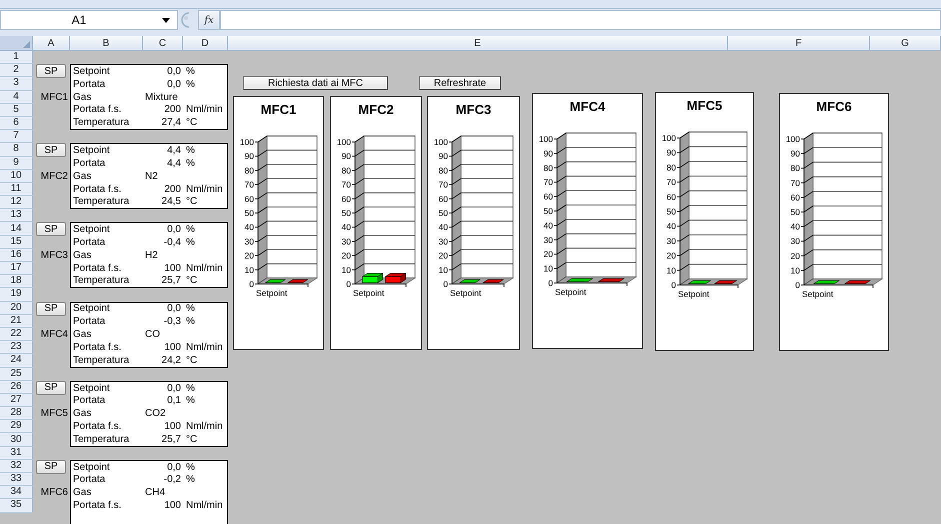 This screenshot has width=941, height=524. Describe the element at coordinates (16, 506) in the screenshot. I see `row-header: 35` at that location.